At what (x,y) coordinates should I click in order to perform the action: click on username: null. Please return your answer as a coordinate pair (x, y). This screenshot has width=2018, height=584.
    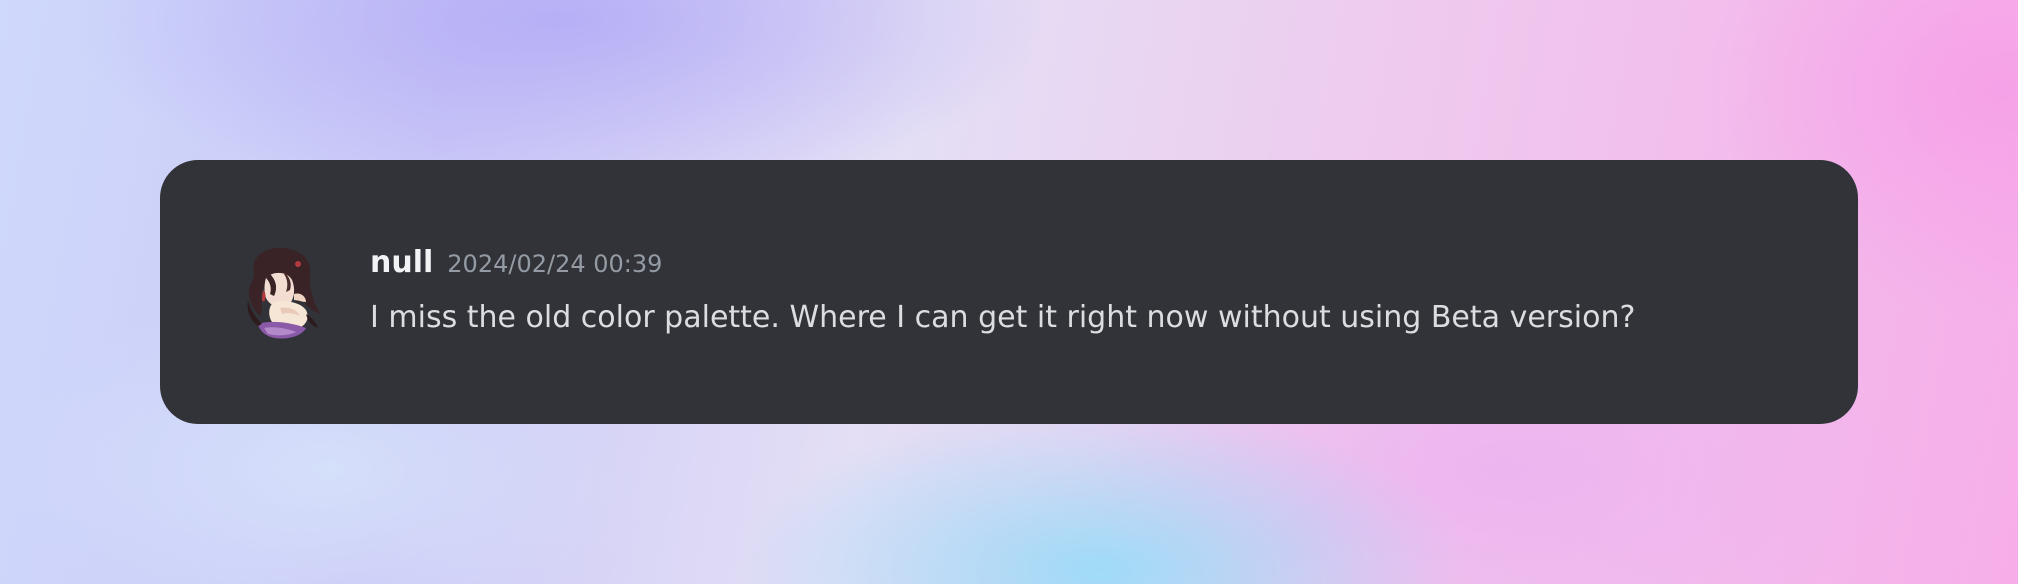
    Looking at the image, I should click on (401, 262).